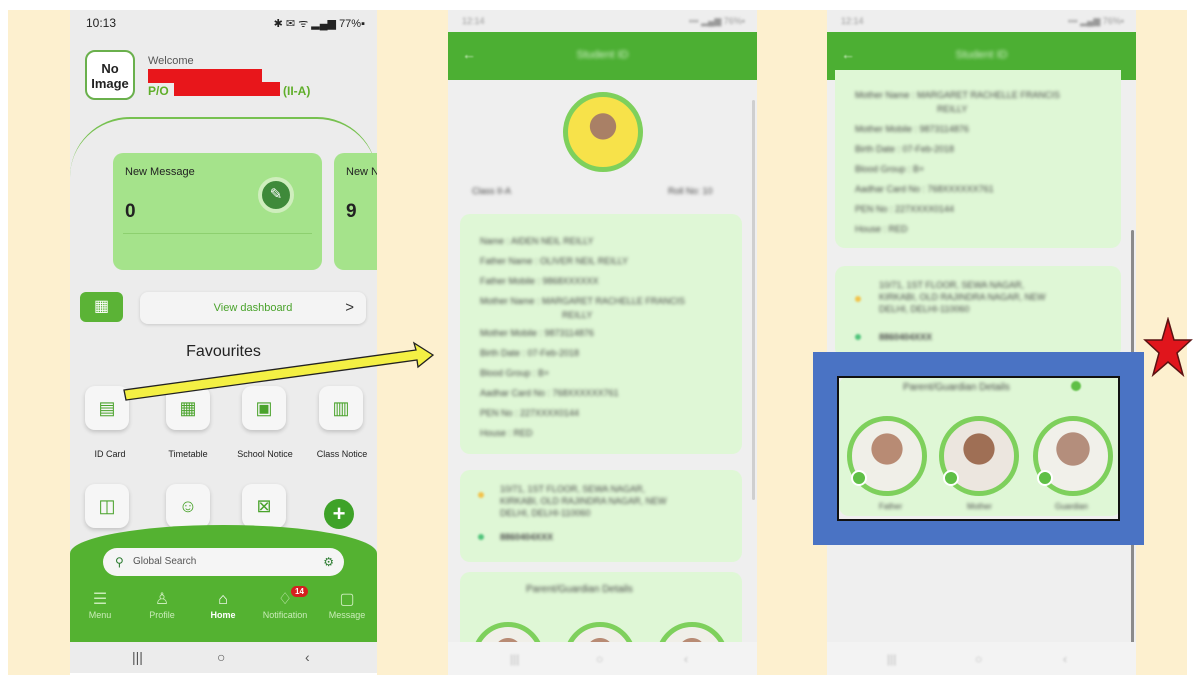  What do you see at coordinates (205, 76) in the screenshot?
I see `redacted-name-bar` at bounding box center [205, 76].